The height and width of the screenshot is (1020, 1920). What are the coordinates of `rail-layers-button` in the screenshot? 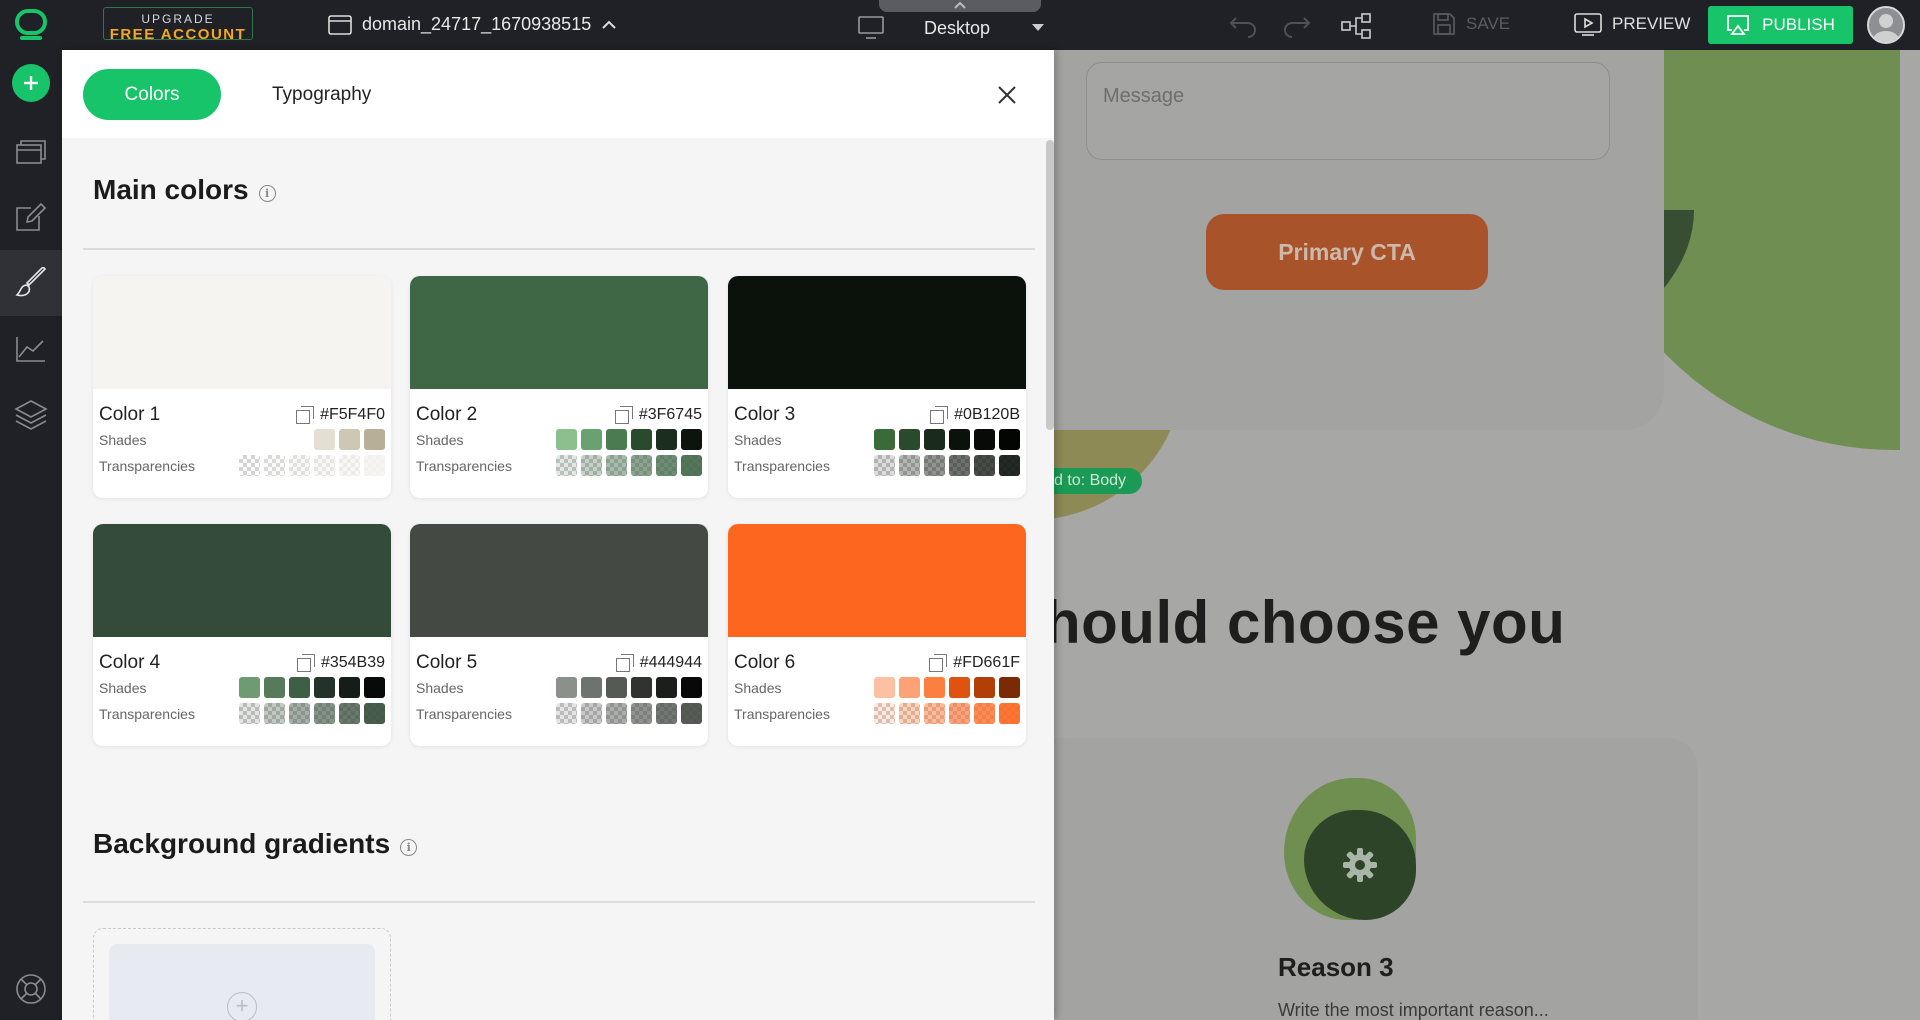 It's located at (31, 415).